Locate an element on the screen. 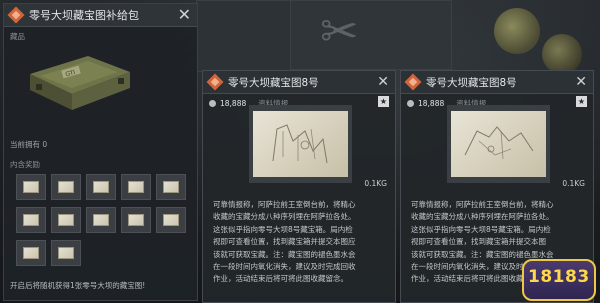  site-watermark: 18183 is located at coordinates (560, 279).